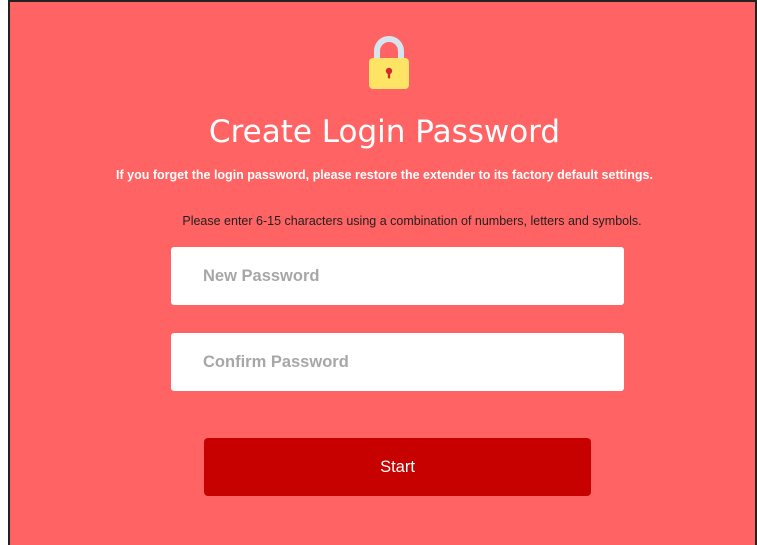  Describe the element at coordinates (384, 132) in the screenshot. I see `page-title: Create Login Password` at that location.